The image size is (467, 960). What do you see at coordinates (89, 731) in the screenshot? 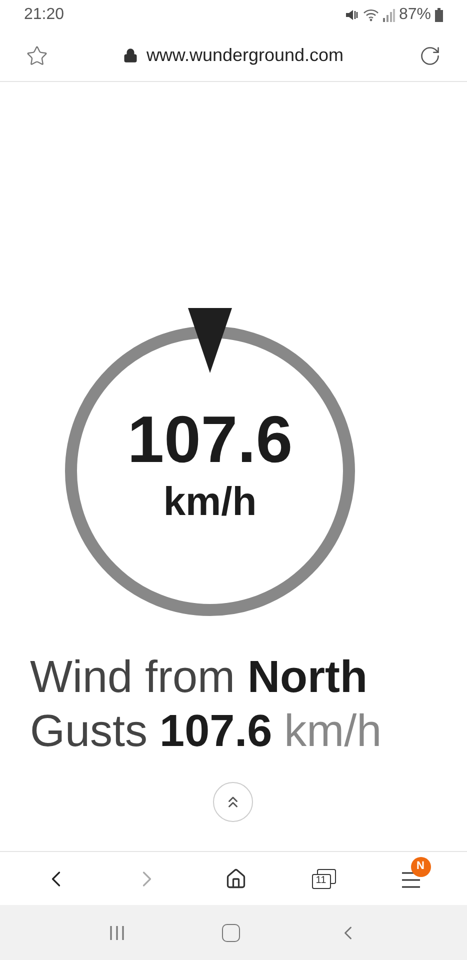
I see `gusts-label: Gusts` at bounding box center [89, 731].